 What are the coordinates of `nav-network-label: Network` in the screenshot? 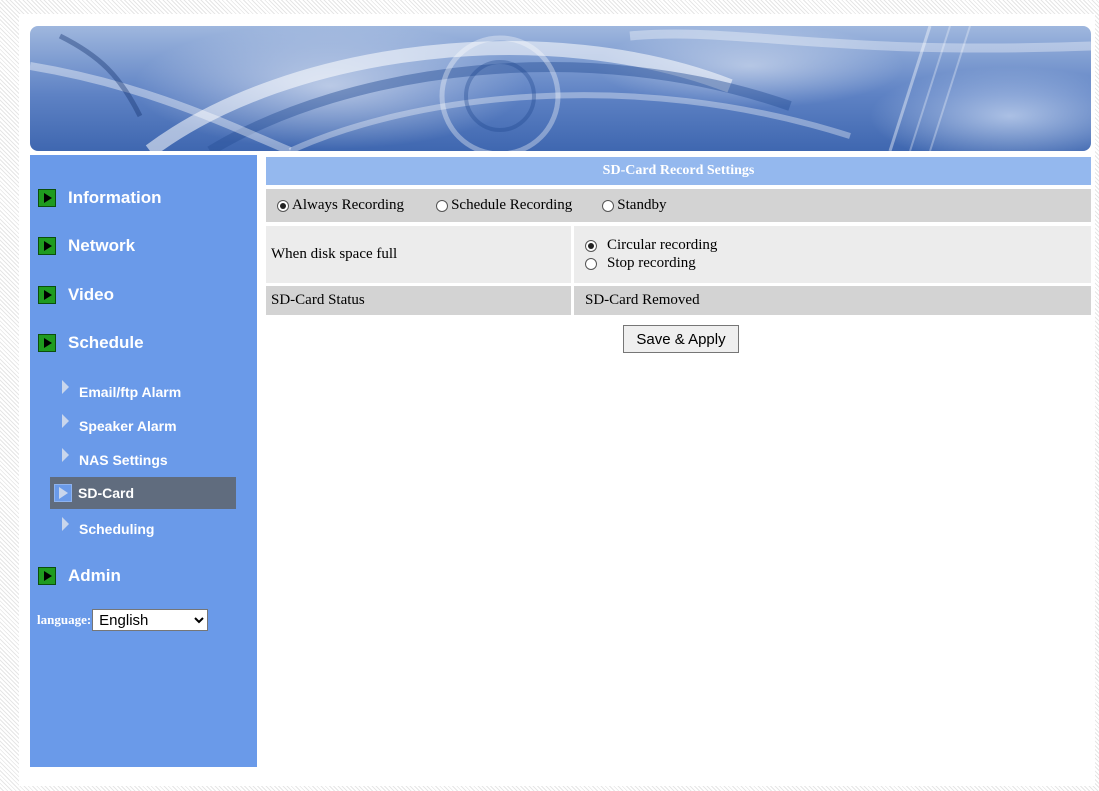 It's located at (102, 245).